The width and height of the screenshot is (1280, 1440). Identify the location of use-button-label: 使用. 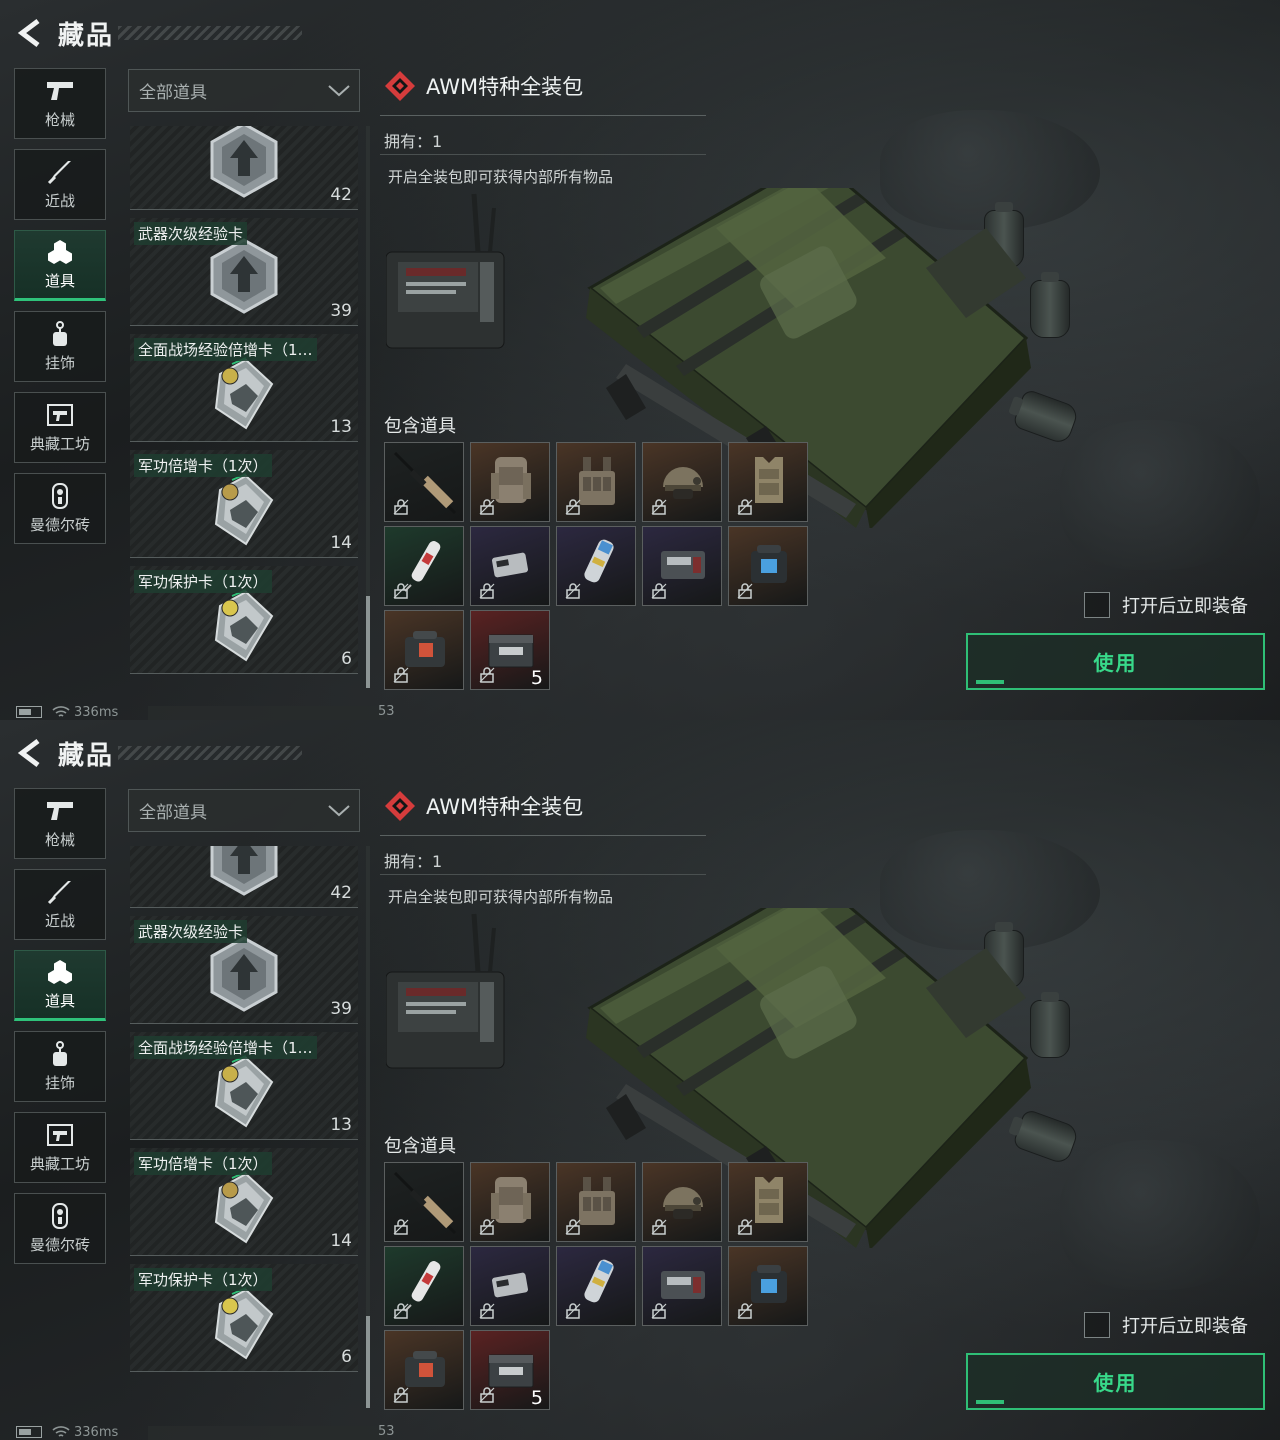
(1115, 1383).